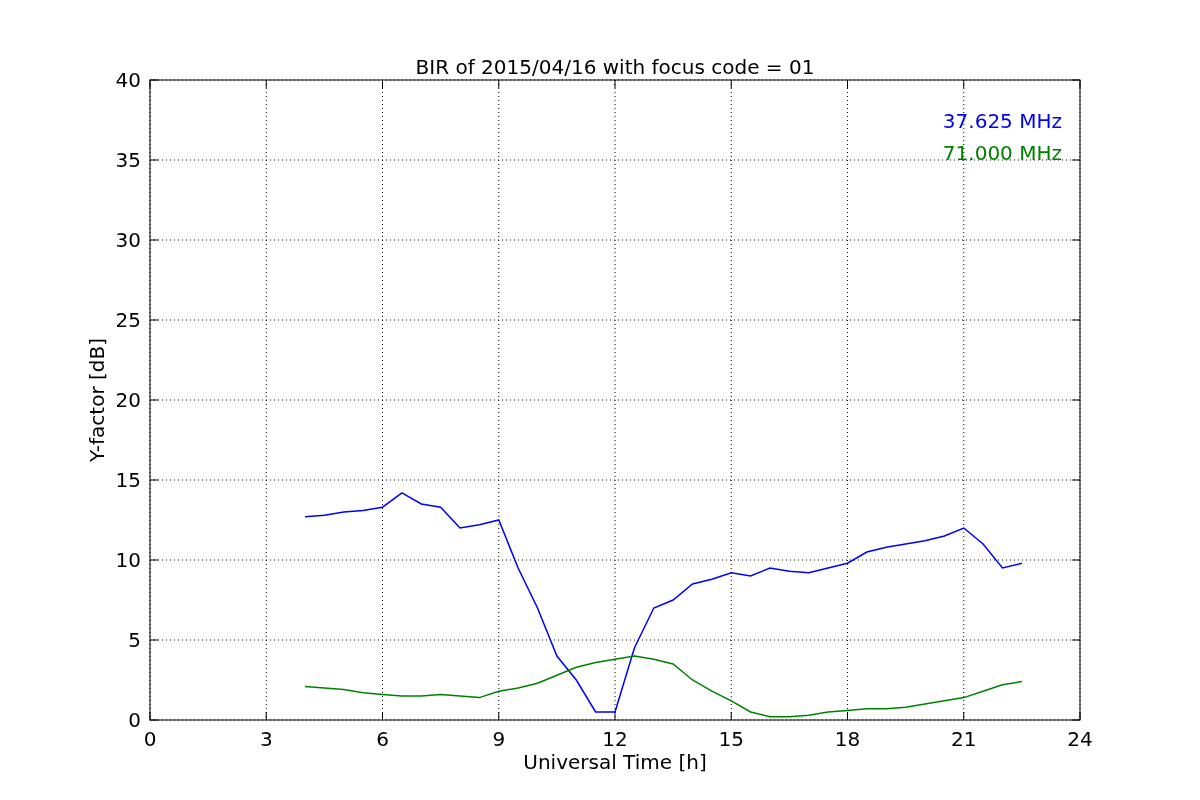  What do you see at coordinates (615, 762) in the screenshot?
I see `x-axis-label: Universal Time [h]` at bounding box center [615, 762].